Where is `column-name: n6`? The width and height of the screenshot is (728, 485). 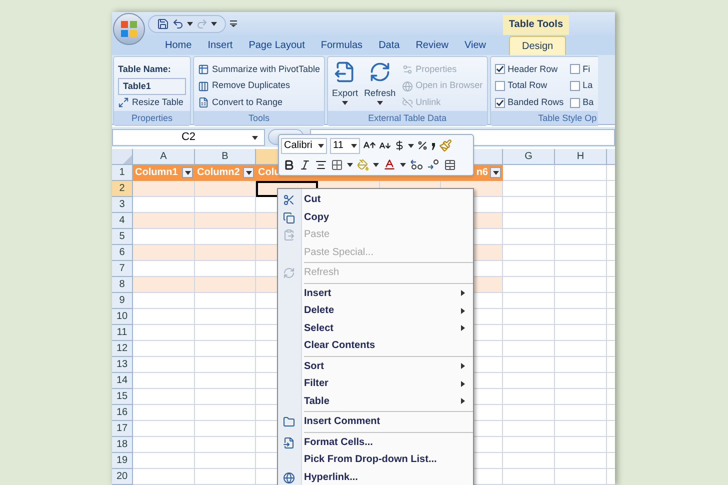
column-name: n6 is located at coordinates (482, 173).